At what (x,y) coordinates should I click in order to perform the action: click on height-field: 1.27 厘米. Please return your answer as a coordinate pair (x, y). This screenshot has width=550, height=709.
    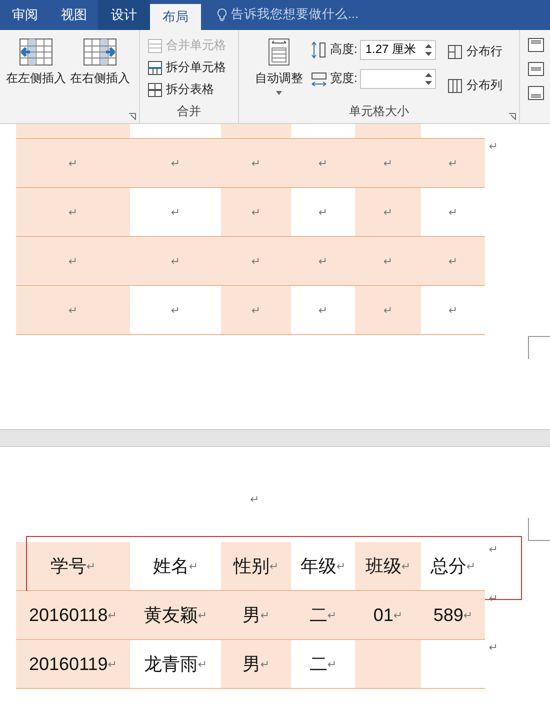
    Looking at the image, I should click on (398, 50).